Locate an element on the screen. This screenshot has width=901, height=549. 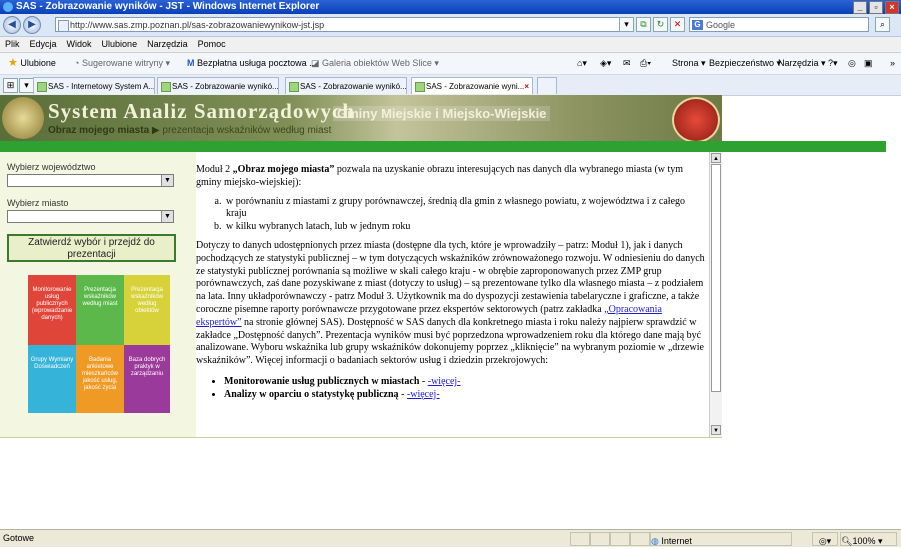
city-emblem-logo is located at coordinates (23, 118).